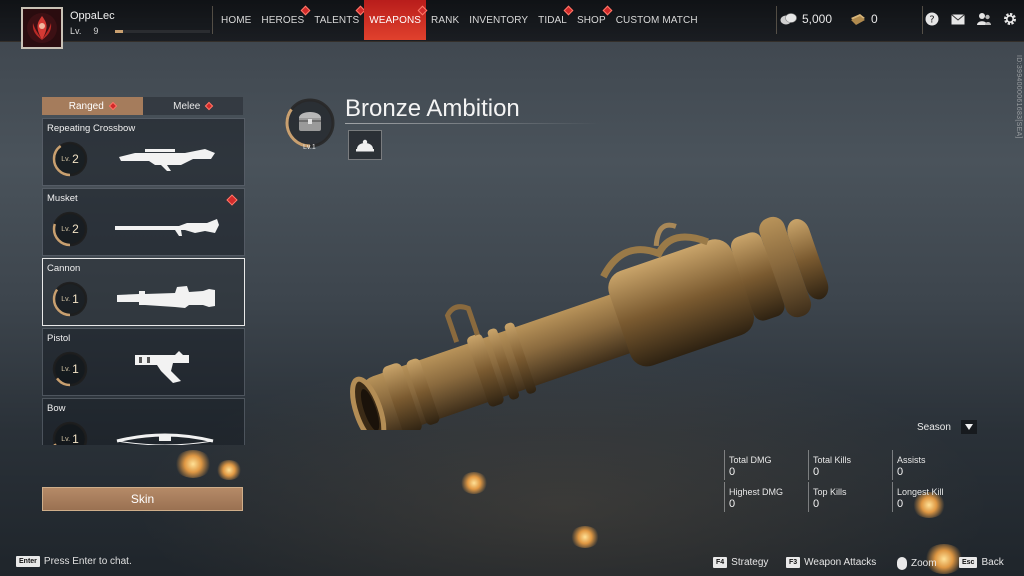  Describe the element at coordinates (934, 465) in the screenshot. I see `stat-assists: Assists 0` at that location.